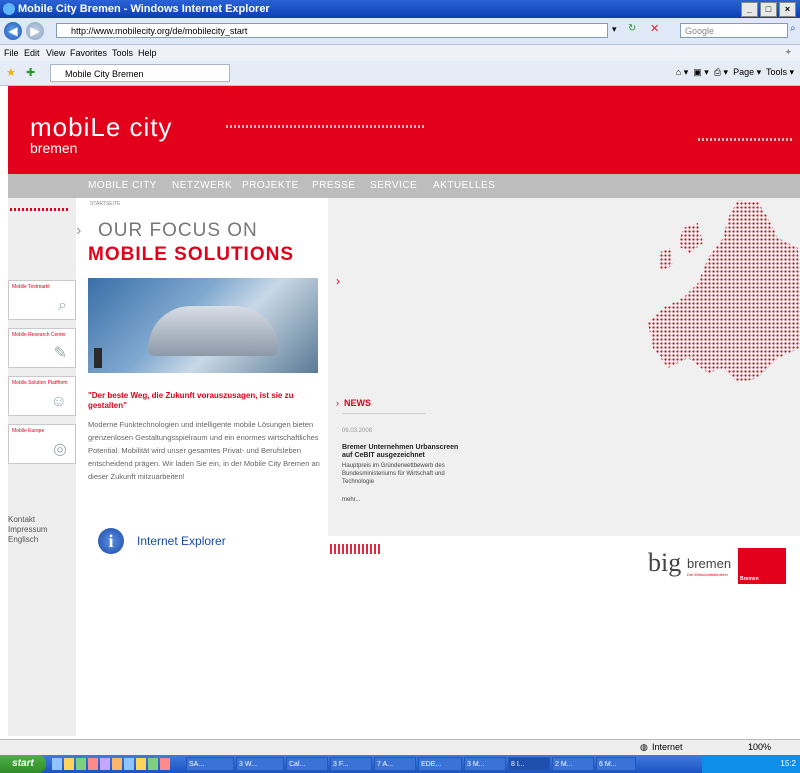 The image size is (800, 773). Describe the element at coordinates (122, 185) in the screenshot. I see `nav-mobile-city: MOBILE CITY` at that location.